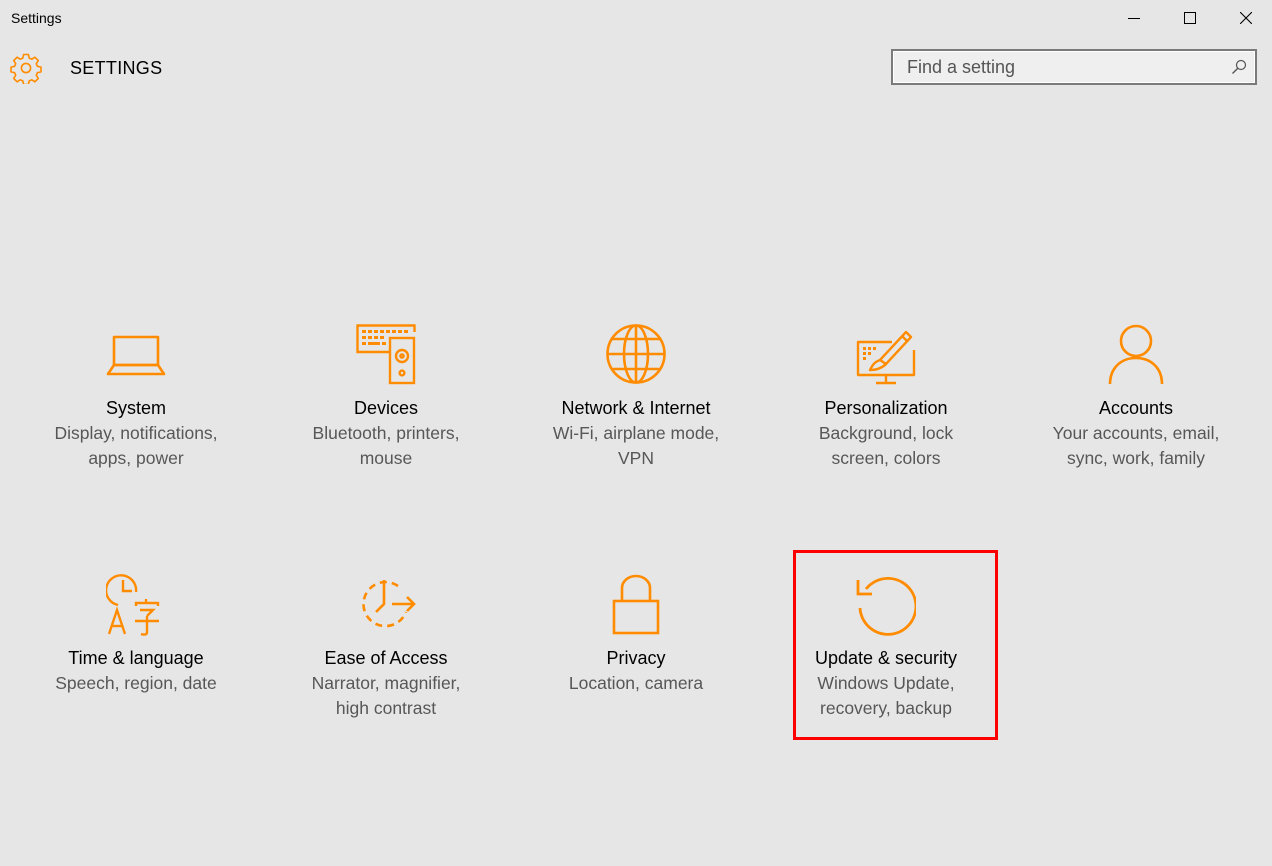  I want to click on tile-description-line: Bluetooth, printers,, so click(386, 433).